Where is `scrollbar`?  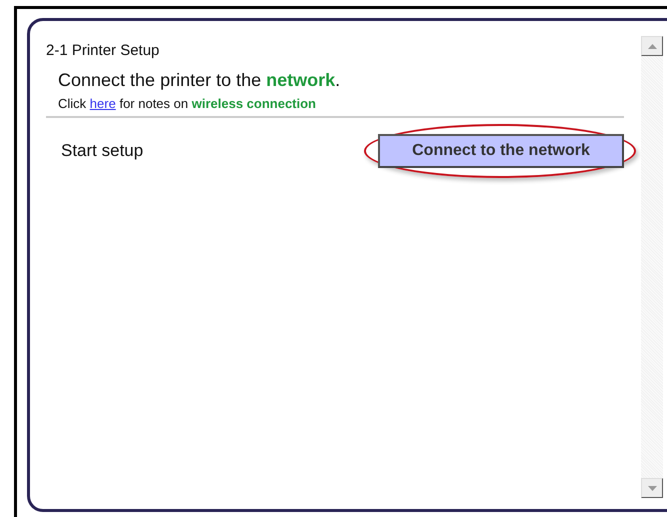 scrollbar is located at coordinates (652, 267).